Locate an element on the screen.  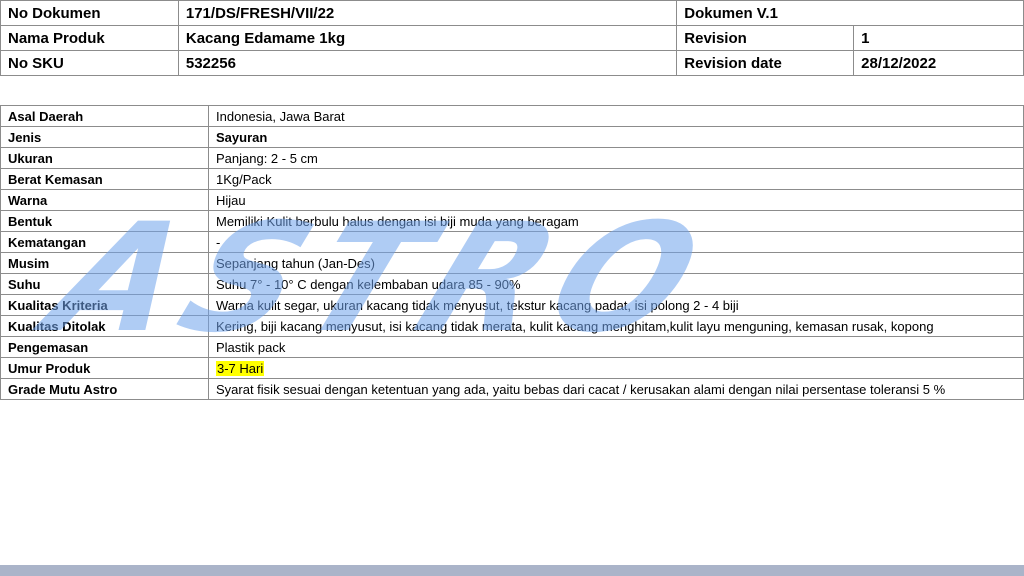
spec-label: Pengemasan is located at coordinates (104, 347).